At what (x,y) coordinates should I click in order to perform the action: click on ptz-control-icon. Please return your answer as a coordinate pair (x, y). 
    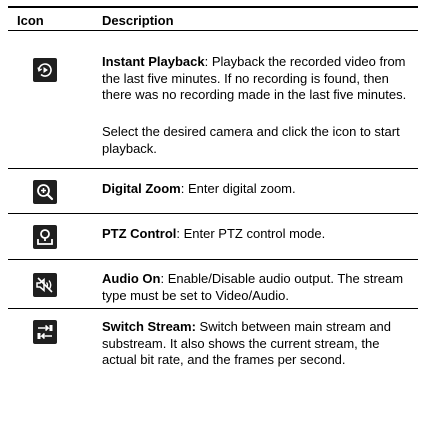
    Looking at the image, I should click on (45, 237).